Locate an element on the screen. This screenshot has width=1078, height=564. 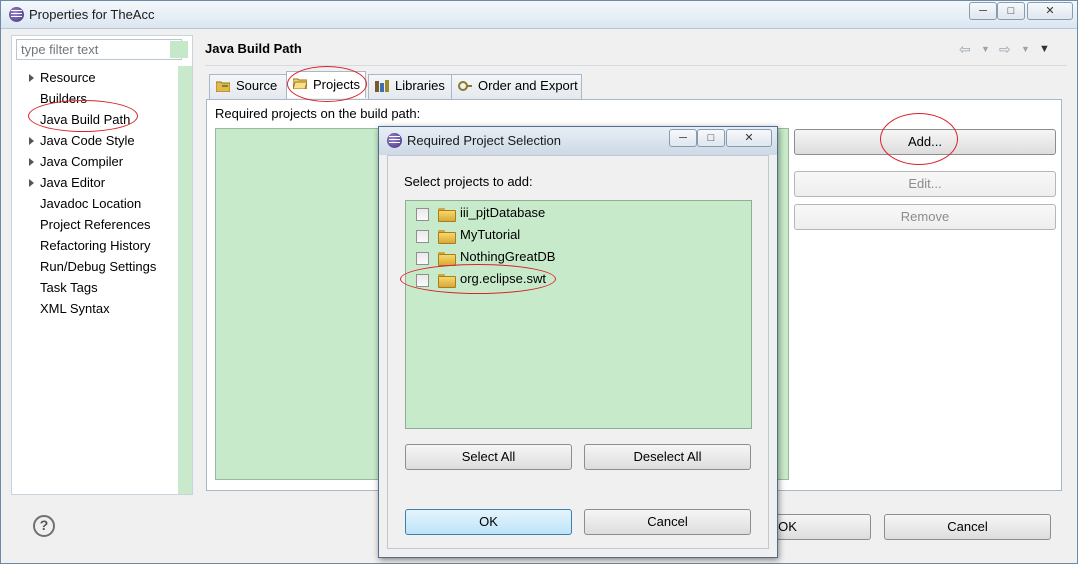
view-menu-icon: ▼ is located at coordinates (1044, 49).